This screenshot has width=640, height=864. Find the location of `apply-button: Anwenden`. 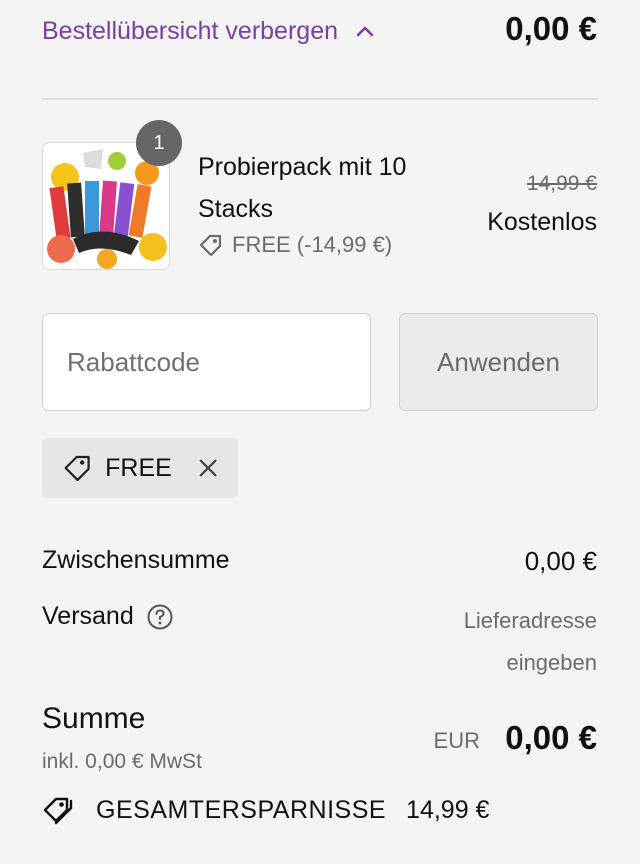

apply-button: Anwenden is located at coordinates (498, 362).